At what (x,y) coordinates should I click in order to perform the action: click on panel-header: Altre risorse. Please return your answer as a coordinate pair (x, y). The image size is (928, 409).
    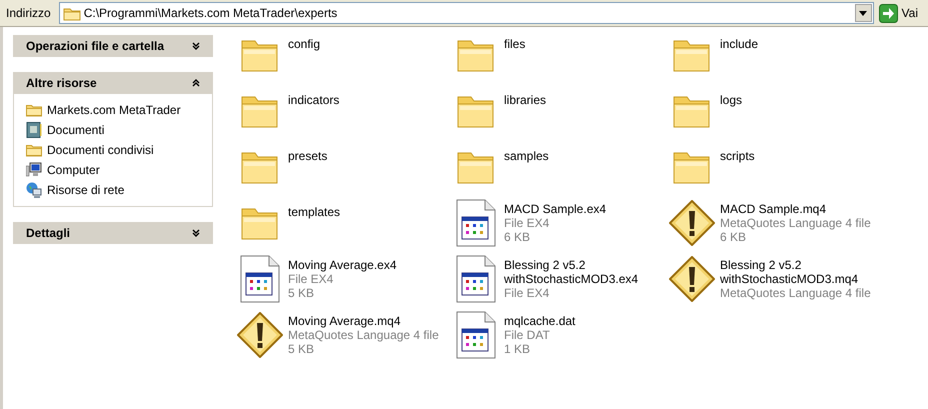
    Looking at the image, I should click on (113, 83).